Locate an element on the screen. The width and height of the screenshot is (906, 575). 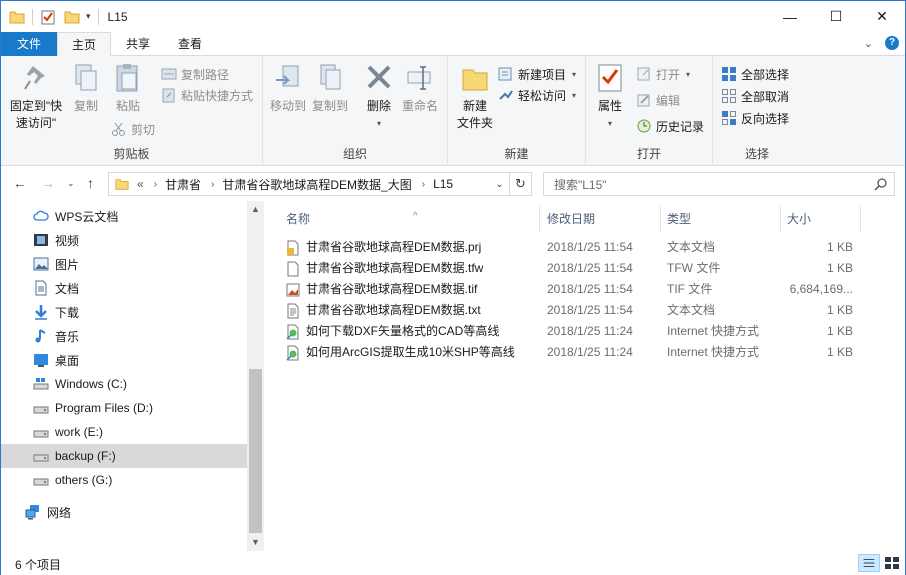
large-icons-view-icon is located at coordinates (892, 563).